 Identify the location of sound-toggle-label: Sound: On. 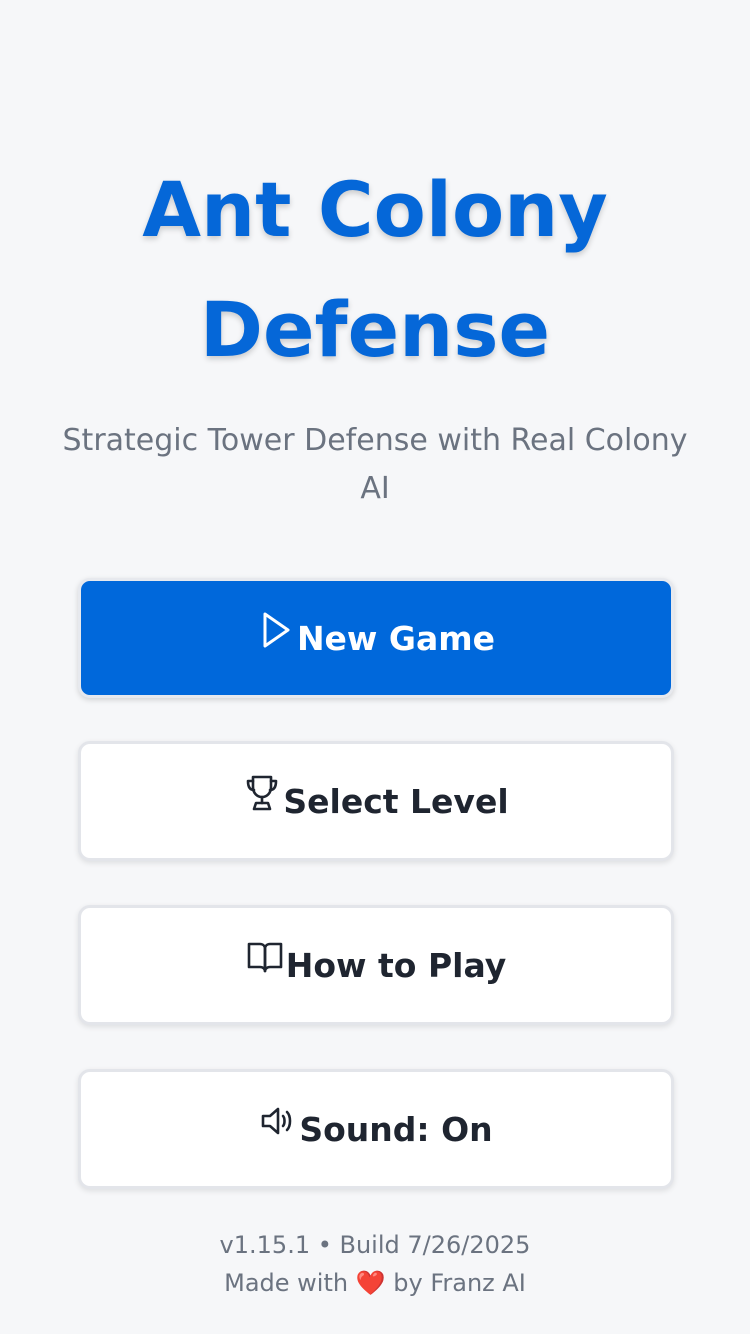
(396, 1129).